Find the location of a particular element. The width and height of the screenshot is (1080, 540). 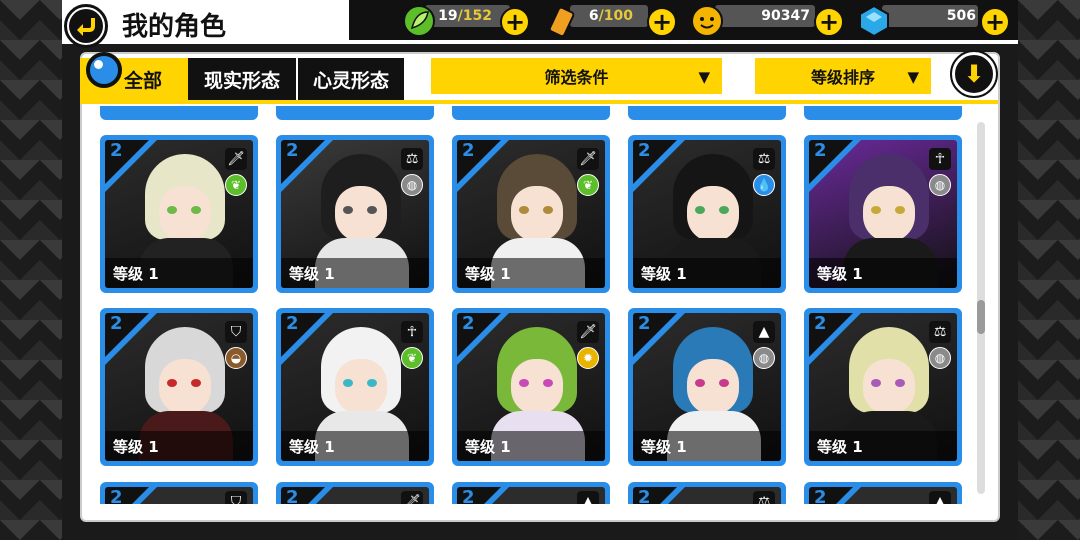

character-portrait: 2 🗡 ❦ 等级 1 is located at coordinates (531, 214).